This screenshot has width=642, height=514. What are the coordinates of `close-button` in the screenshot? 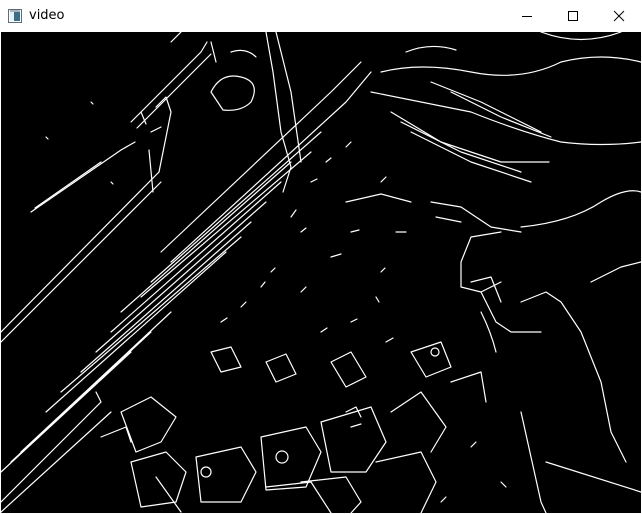 It's located at (619, 15).